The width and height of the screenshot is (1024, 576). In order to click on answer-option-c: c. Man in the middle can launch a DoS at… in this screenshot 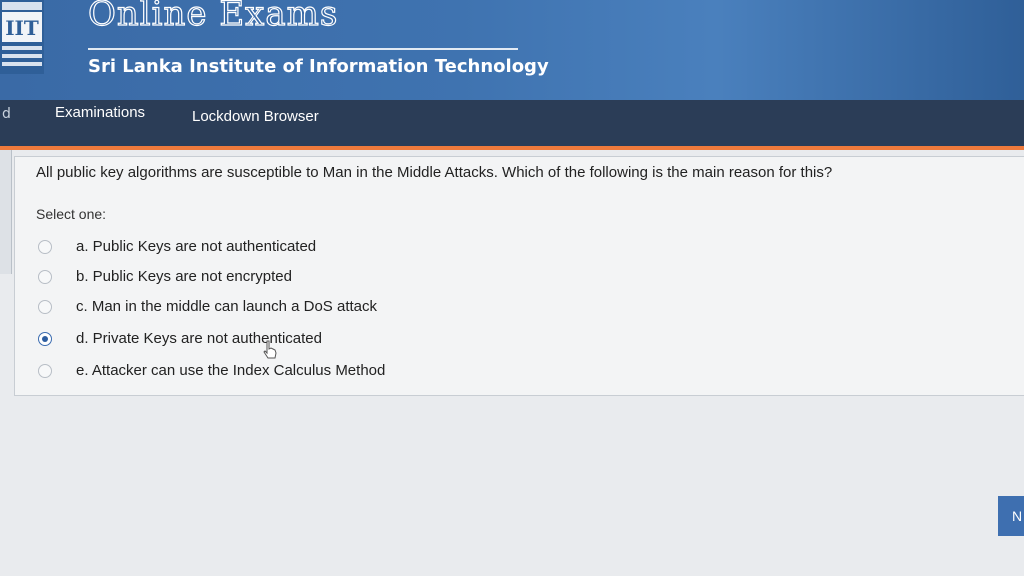, I will do `click(207, 306)`.